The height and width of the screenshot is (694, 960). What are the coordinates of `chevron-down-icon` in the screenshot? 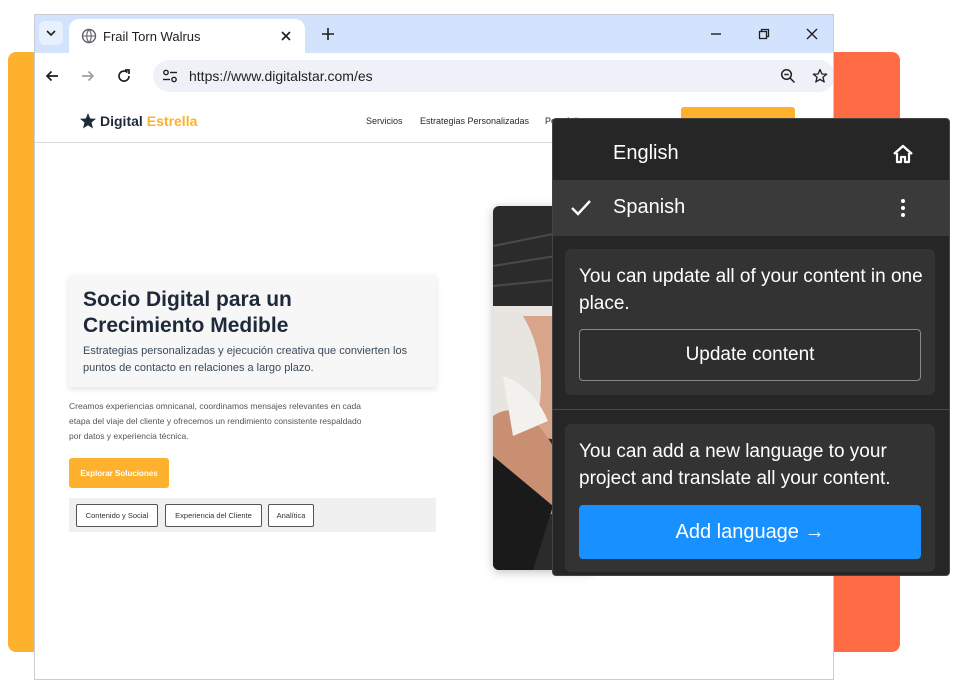 It's located at (51, 33).